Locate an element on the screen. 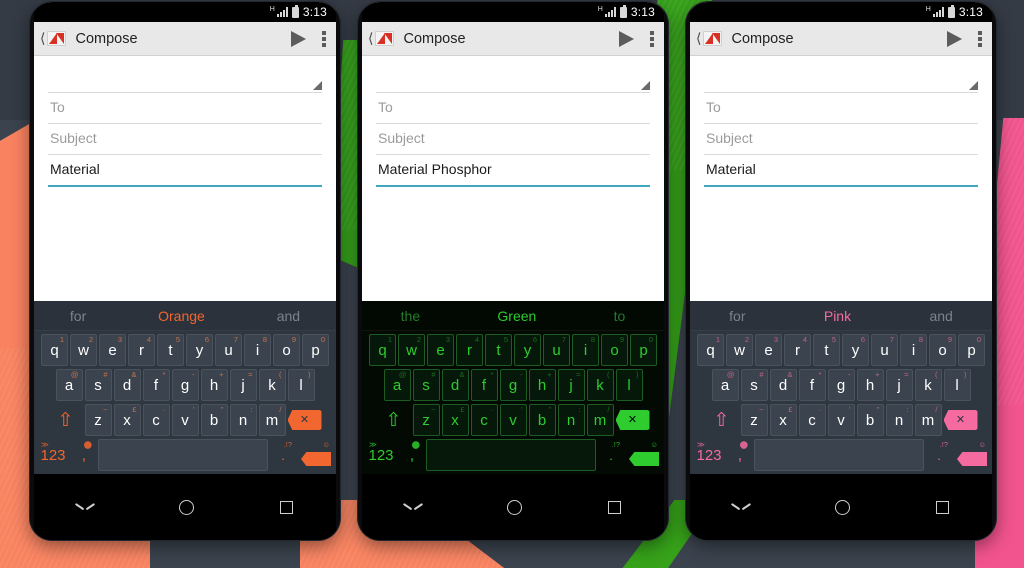 The image size is (1024, 568). key-h: + h is located at coordinates (214, 385).